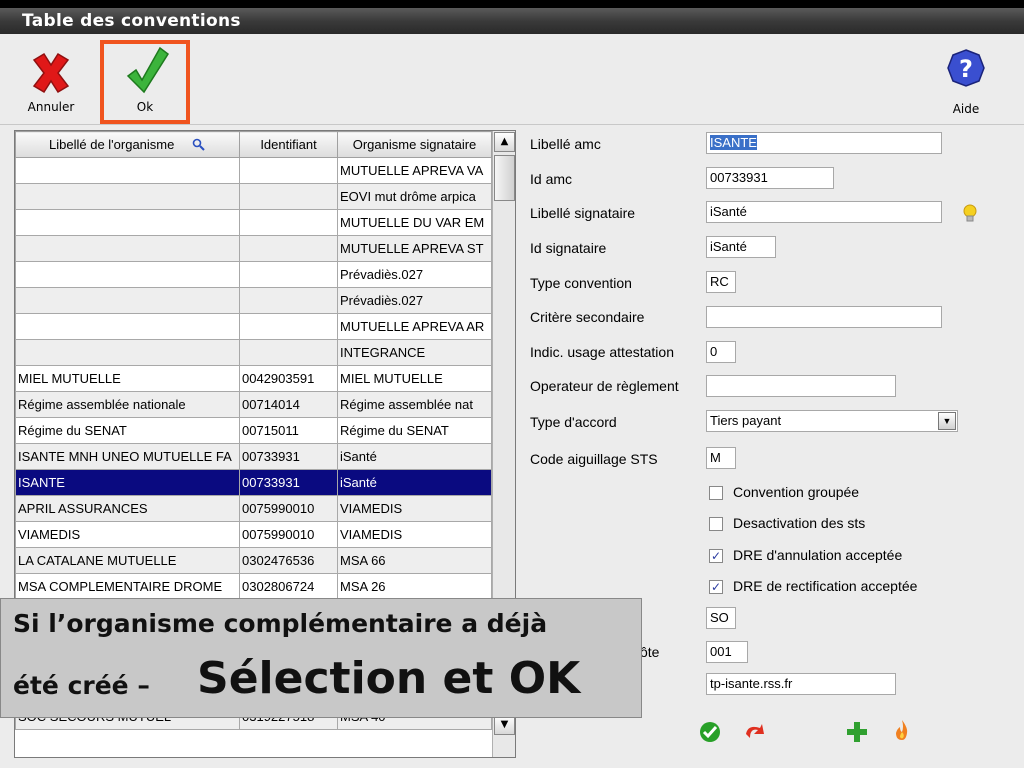 This screenshot has height=768, width=1024. I want to click on code-aiguillage-field: M, so click(721, 458).